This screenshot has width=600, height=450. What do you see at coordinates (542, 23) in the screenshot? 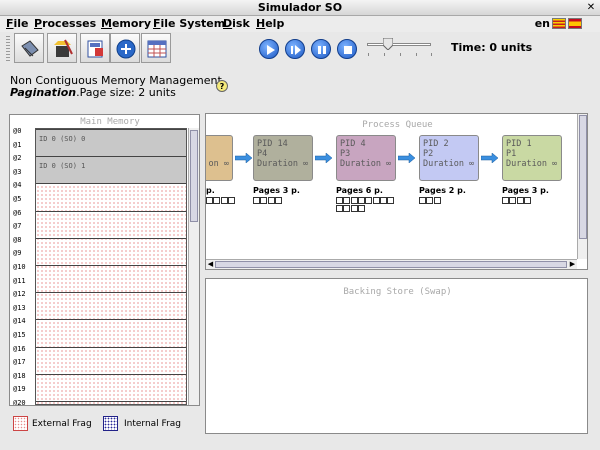
I see `language-indicator: en` at bounding box center [542, 23].